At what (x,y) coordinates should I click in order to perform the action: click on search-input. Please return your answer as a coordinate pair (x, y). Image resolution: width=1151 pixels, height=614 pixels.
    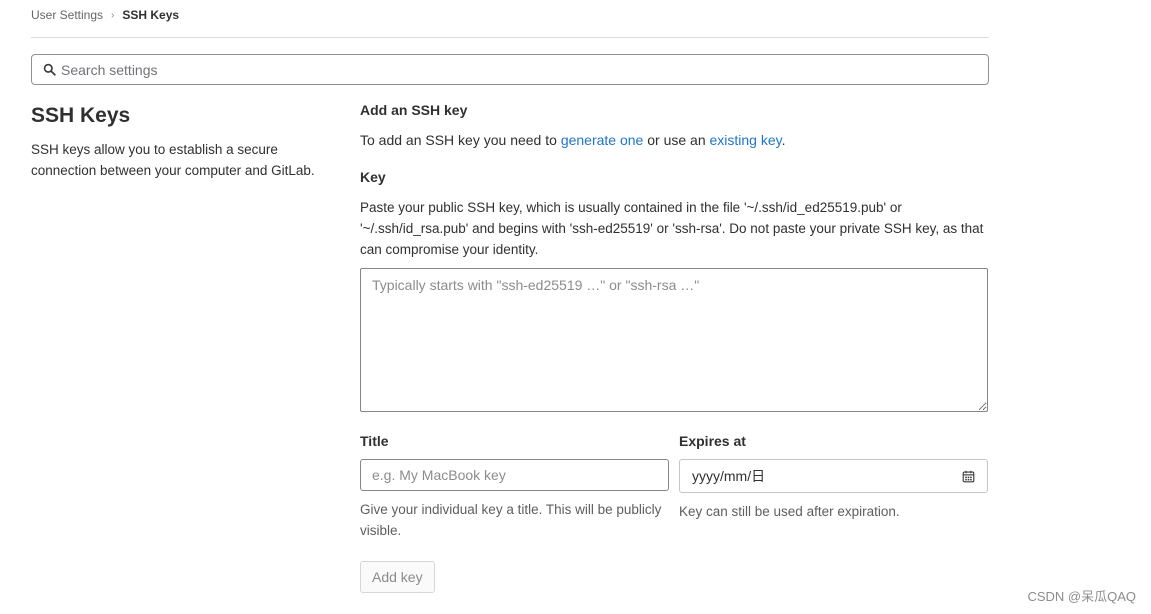
    Looking at the image, I should click on (524, 69).